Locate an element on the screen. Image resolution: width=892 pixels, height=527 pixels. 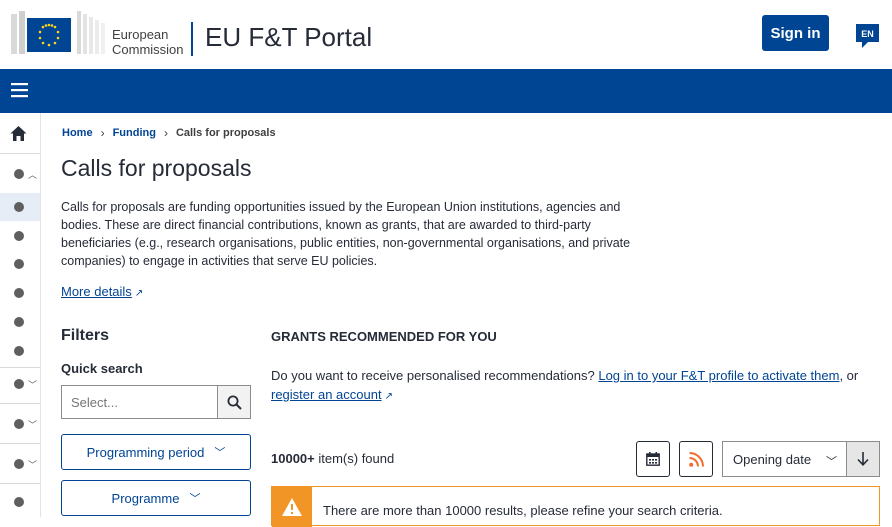
organisation-name-line1: European is located at coordinates (140, 34).